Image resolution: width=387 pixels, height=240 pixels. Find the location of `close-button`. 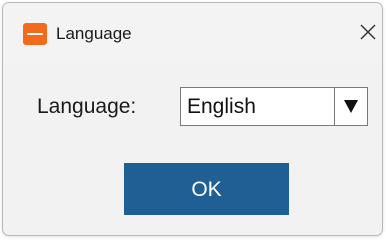

close-button is located at coordinates (367, 32).